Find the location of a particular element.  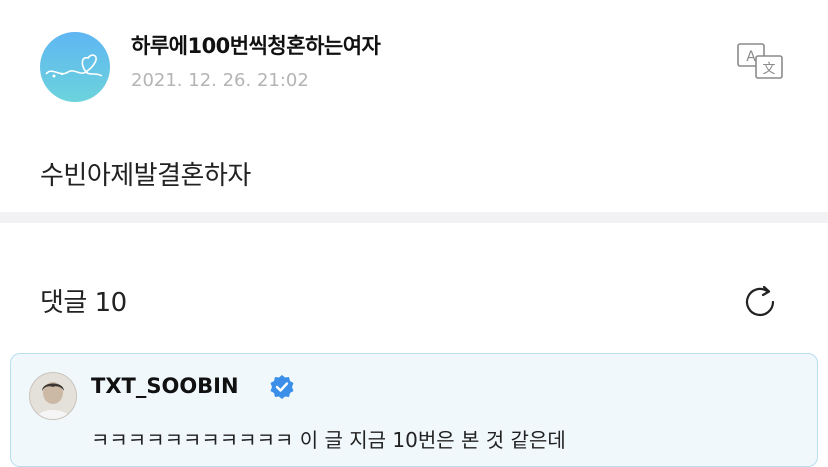

refresh-icon is located at coordinates (760, 301).